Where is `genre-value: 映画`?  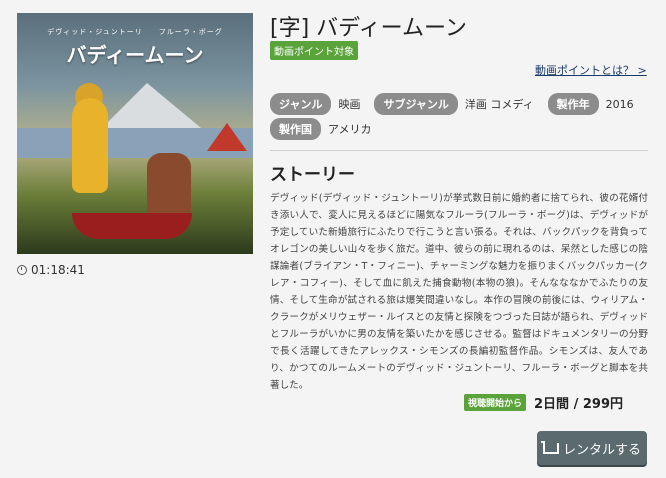 genre-value: 映画 is located at coordinates (349, 104).